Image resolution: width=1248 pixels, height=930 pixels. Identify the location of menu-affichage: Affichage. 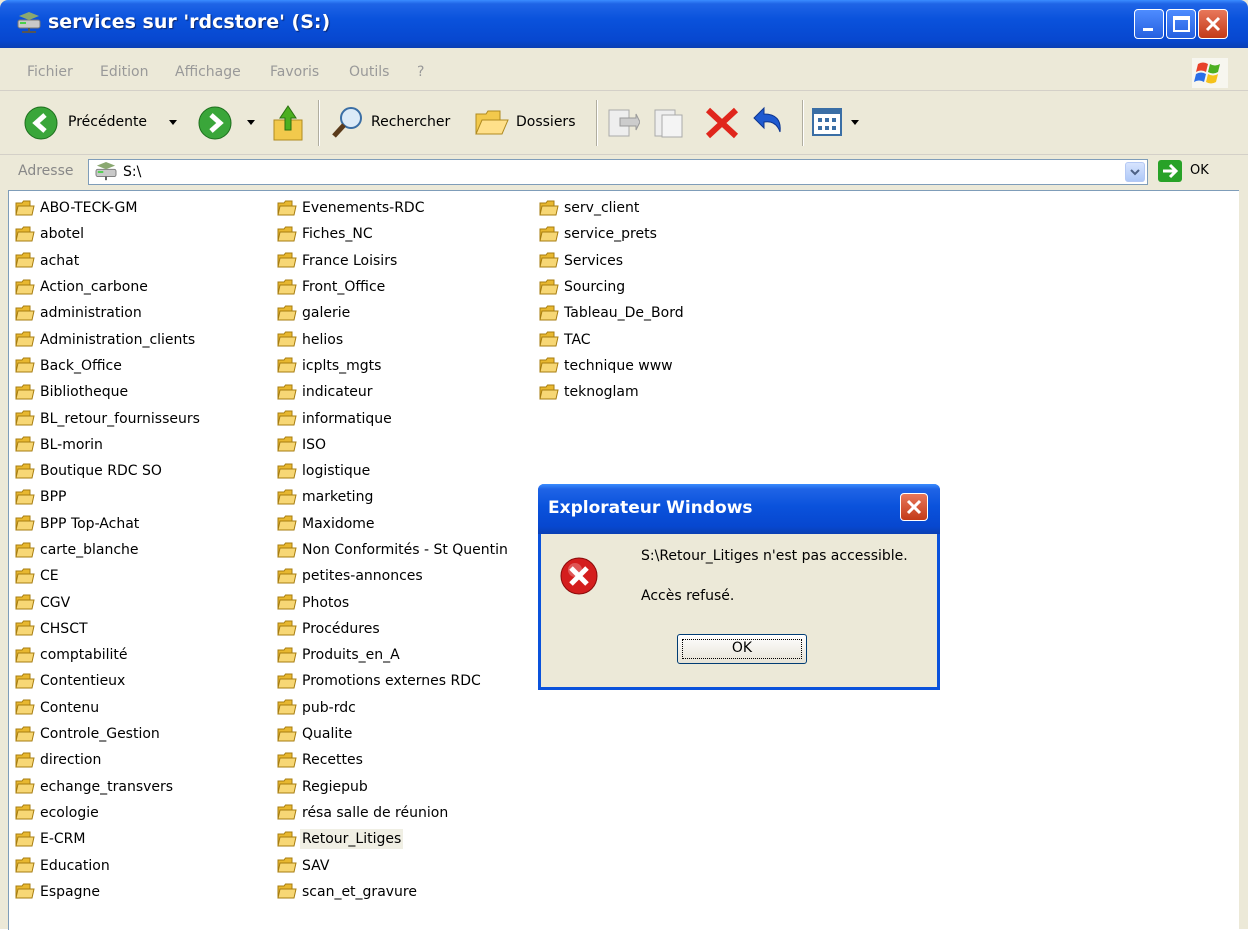
(208, 72).